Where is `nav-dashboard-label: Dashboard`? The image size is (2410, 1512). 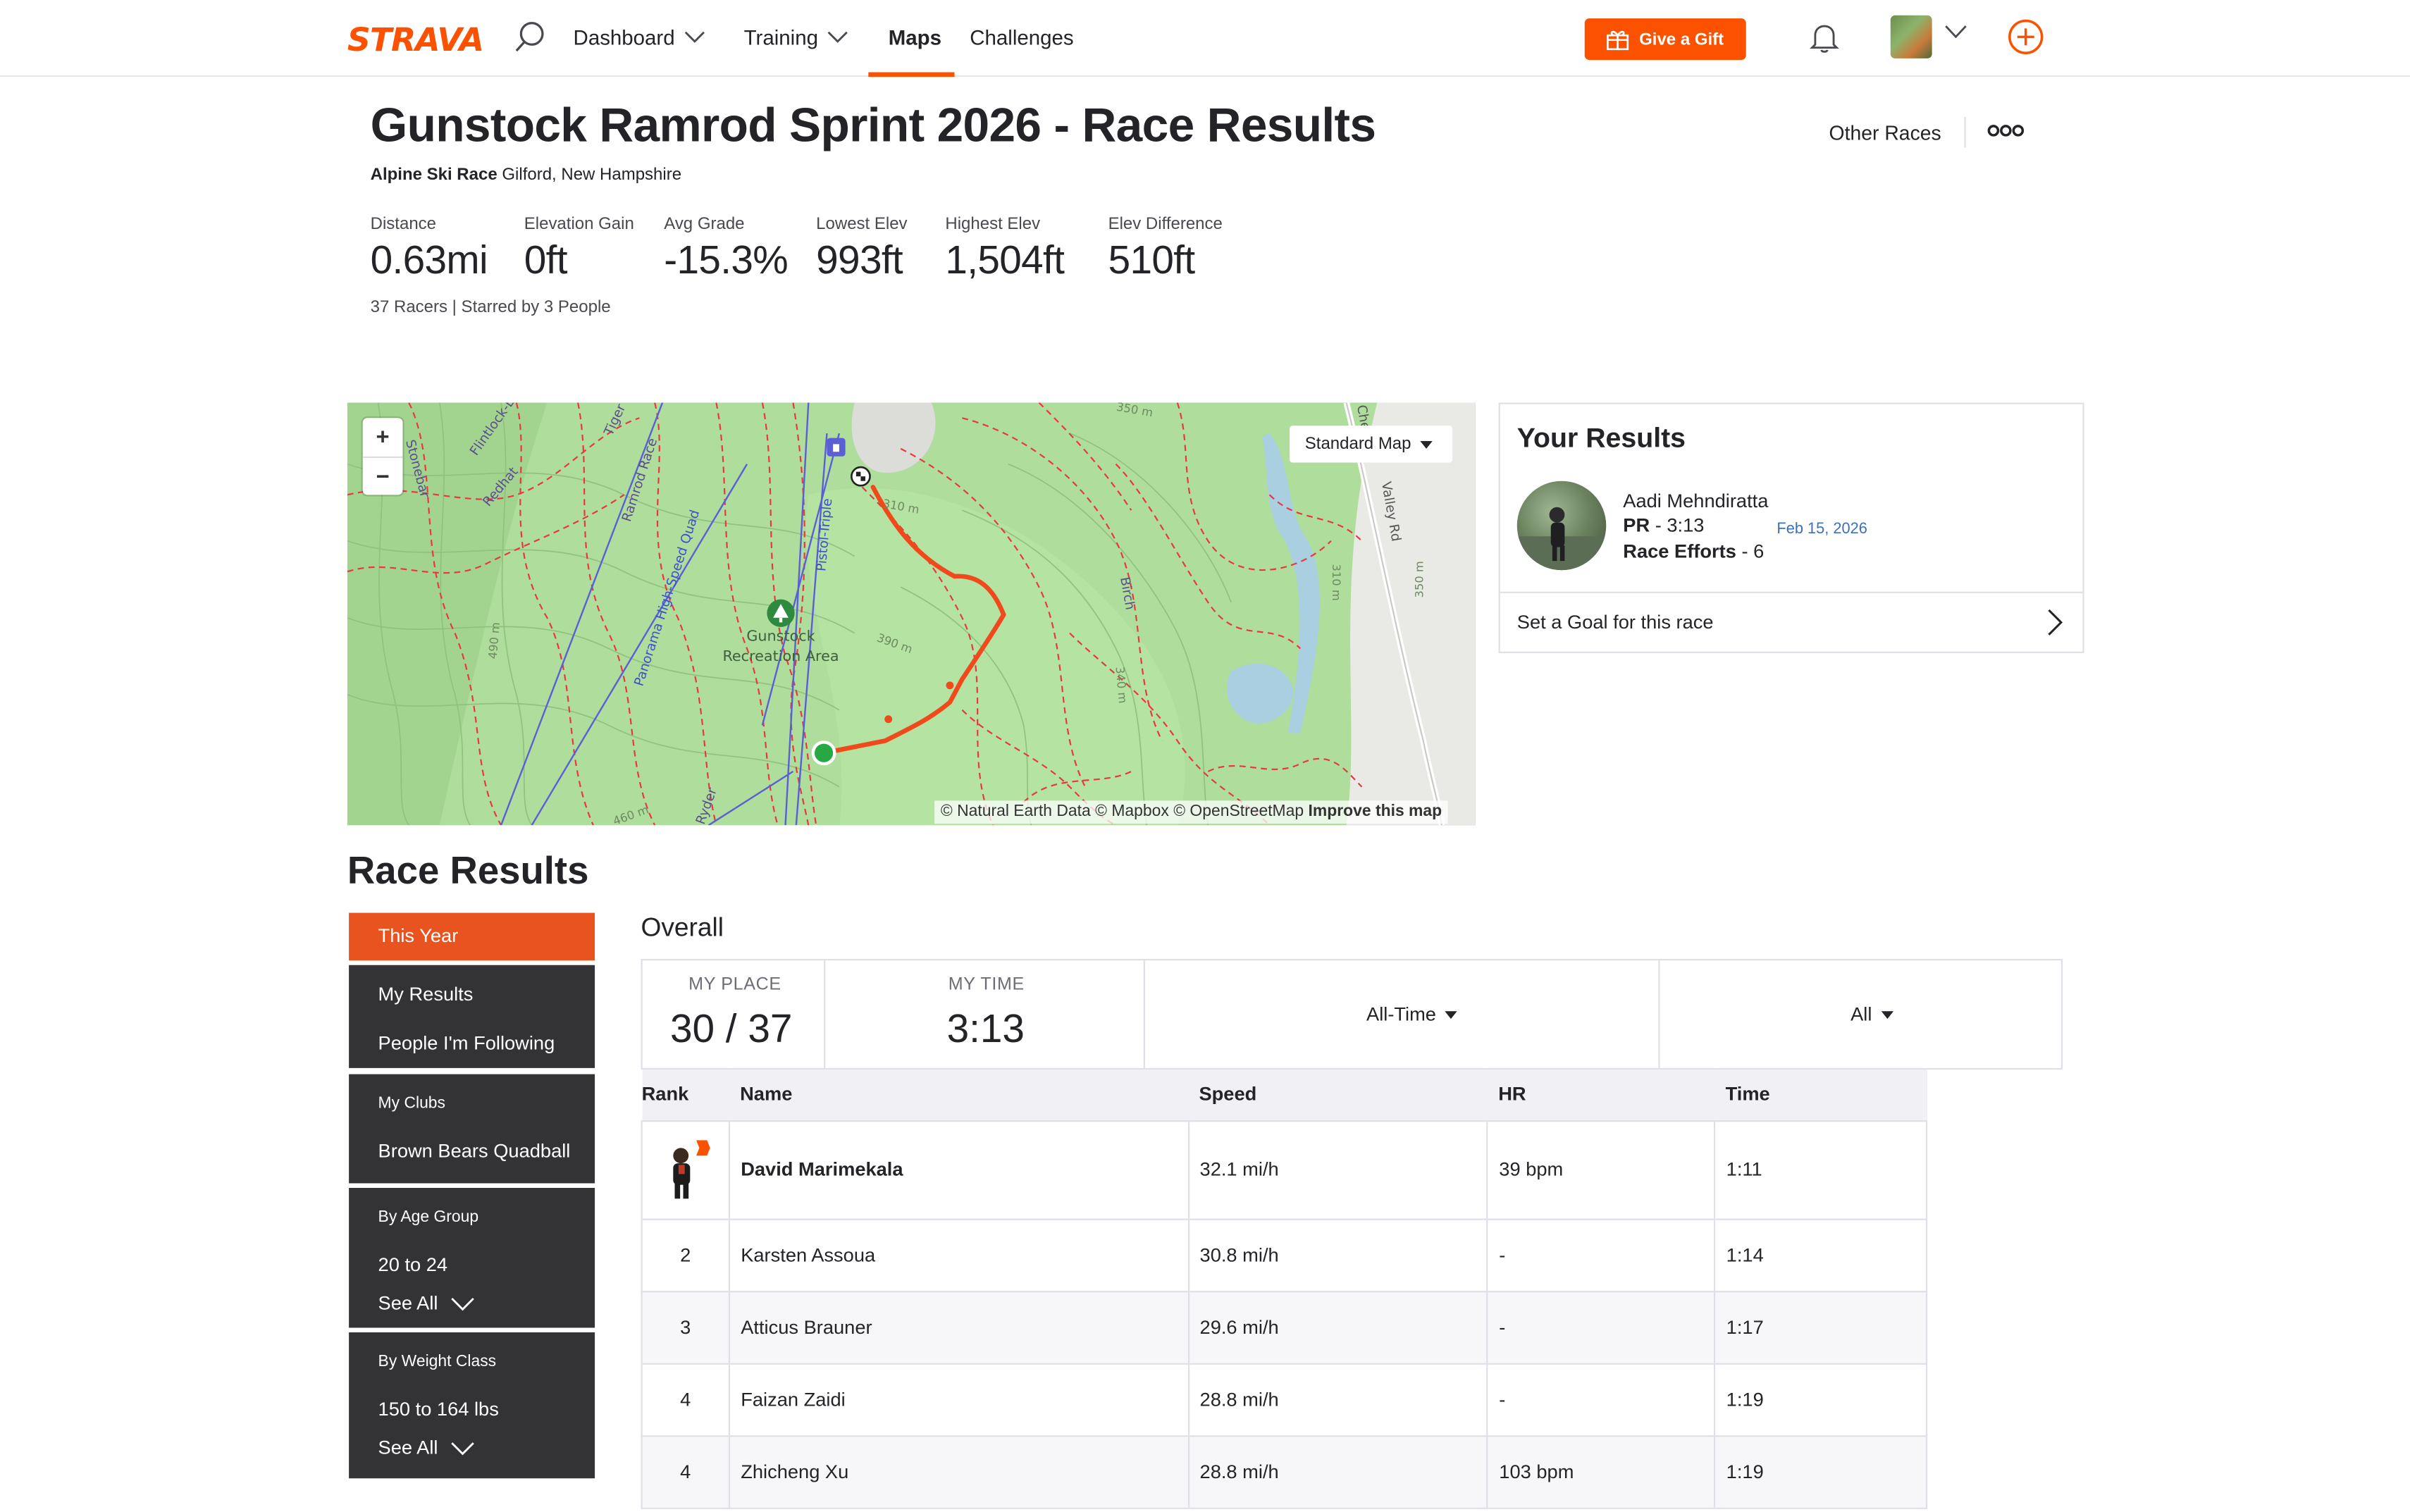 nav-dashboard-label: Dashboard is located at coordinates (624, 37).